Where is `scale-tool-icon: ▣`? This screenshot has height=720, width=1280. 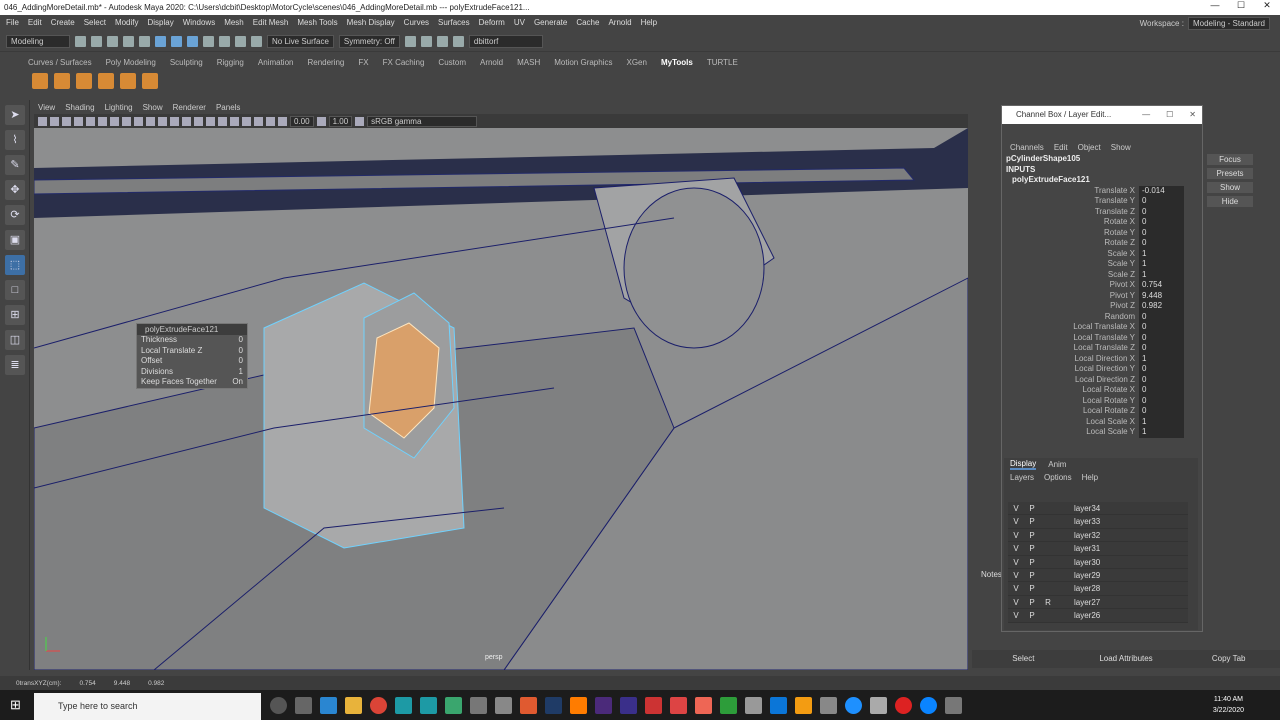 scale-tool-icon: ▣ is located at coordinates (15, 240).